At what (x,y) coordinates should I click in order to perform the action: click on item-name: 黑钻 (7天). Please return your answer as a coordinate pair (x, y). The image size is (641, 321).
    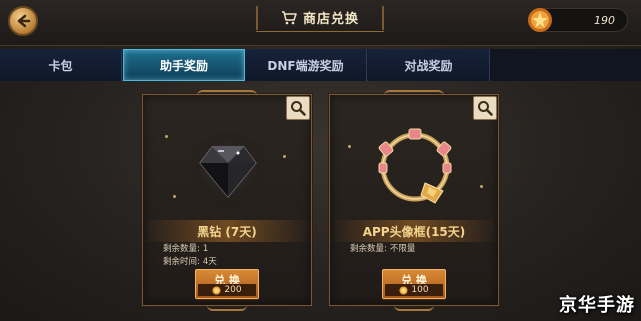
    Looking at the image, I should click on (227, 231).